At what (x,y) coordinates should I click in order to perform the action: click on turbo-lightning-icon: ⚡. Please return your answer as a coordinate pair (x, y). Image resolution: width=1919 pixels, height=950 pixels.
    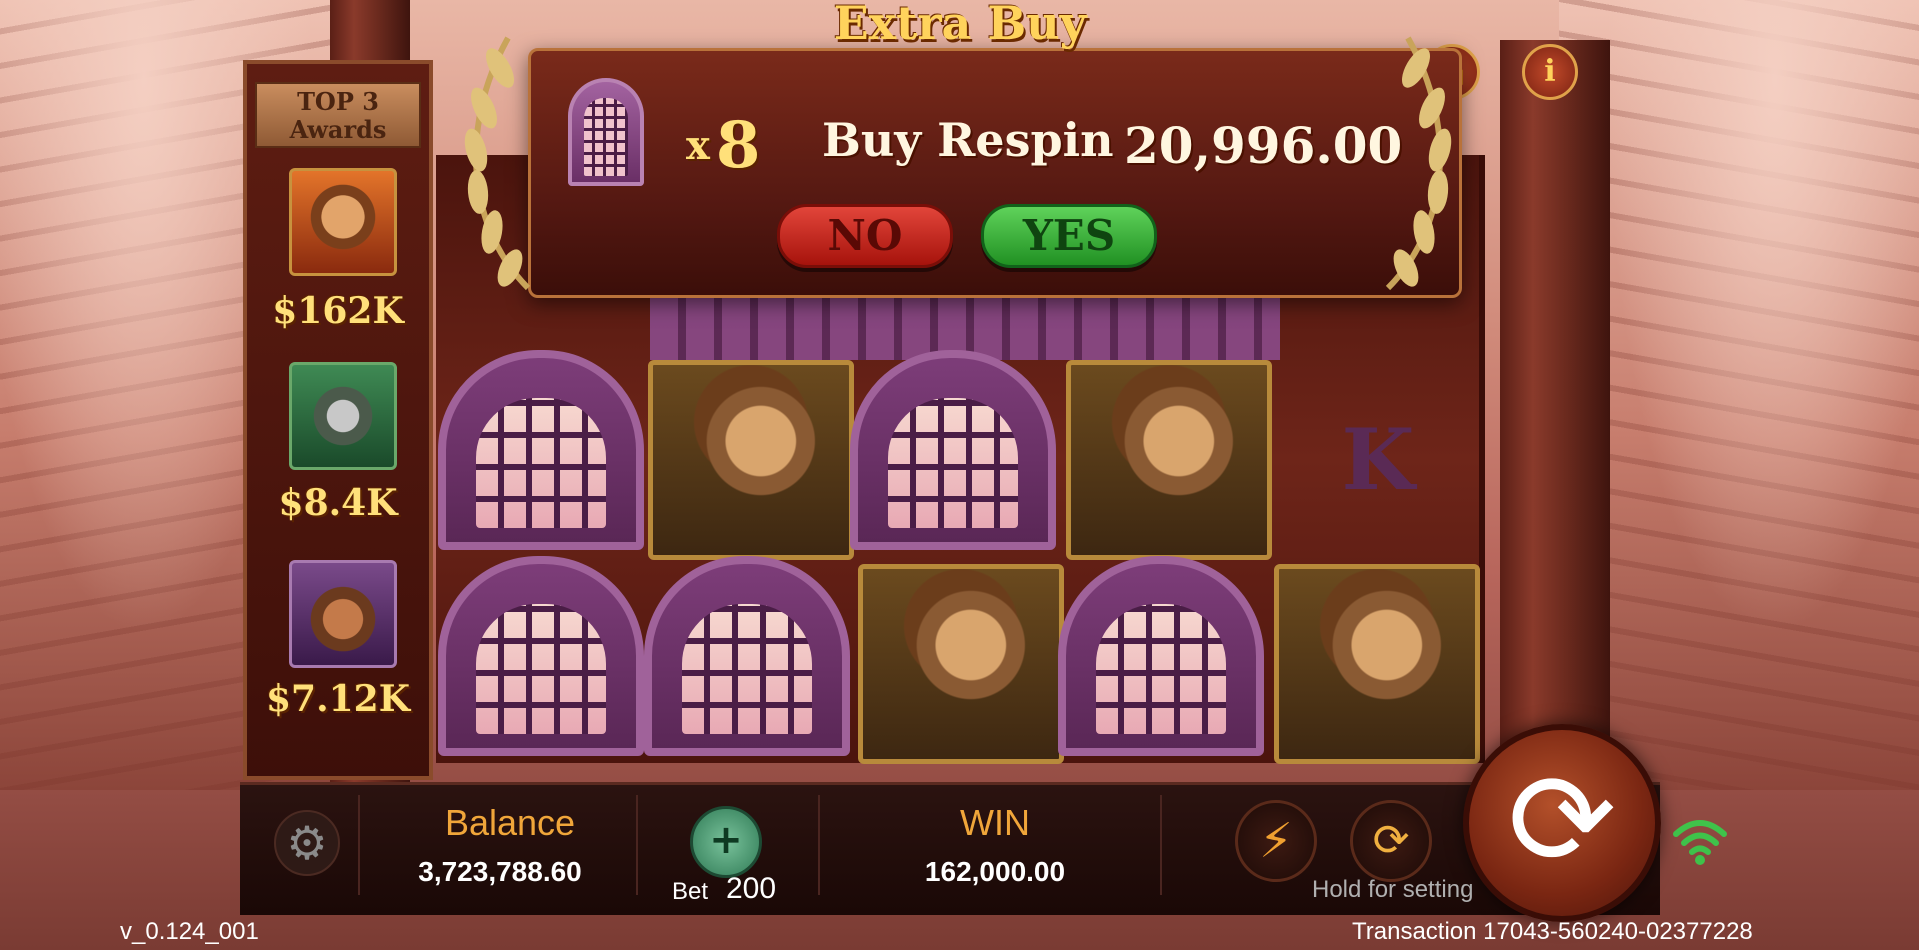
    Looking at the image, I should click on (1276, 841).